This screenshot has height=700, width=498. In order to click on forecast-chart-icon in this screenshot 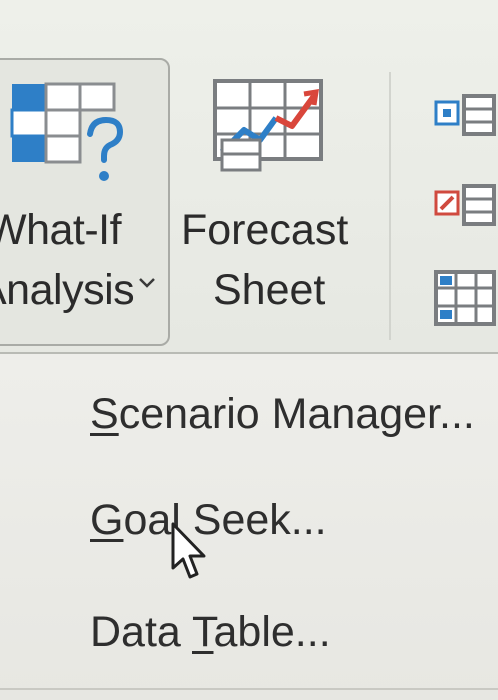, I will do `click(269, 128)`.